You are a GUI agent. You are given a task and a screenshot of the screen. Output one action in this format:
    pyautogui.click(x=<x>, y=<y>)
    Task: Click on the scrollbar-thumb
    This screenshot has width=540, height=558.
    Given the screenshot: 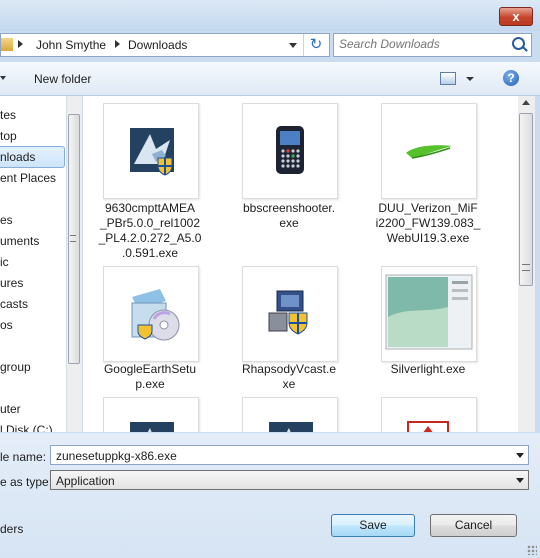 What is the action you would take?
    pyautogui.click(x=526, y=199)
    